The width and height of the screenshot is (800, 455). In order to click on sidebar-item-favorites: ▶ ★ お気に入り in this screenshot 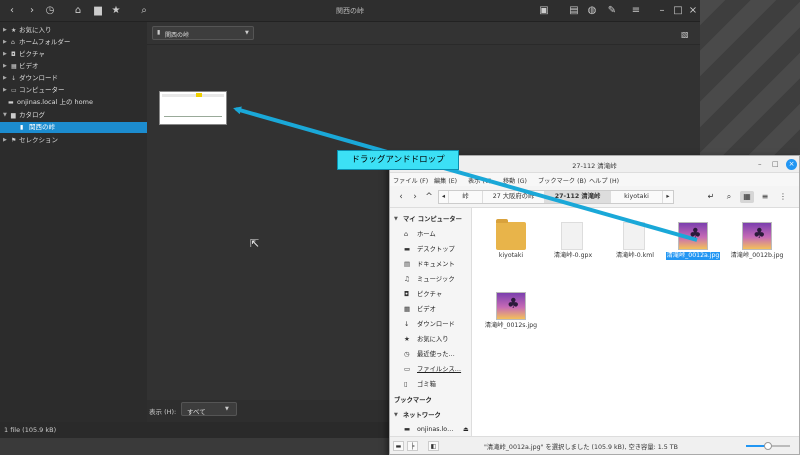, I will do `click(73, 30)`.